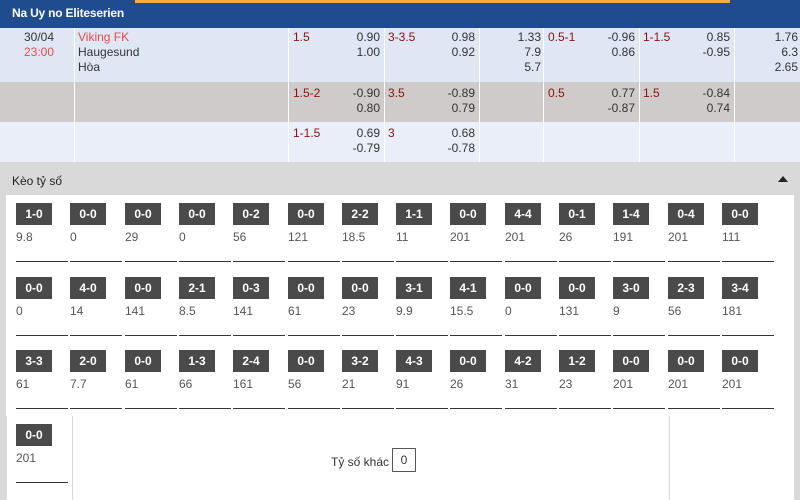  I want to click on score-cell: 0-1 26, so click(585, 236).